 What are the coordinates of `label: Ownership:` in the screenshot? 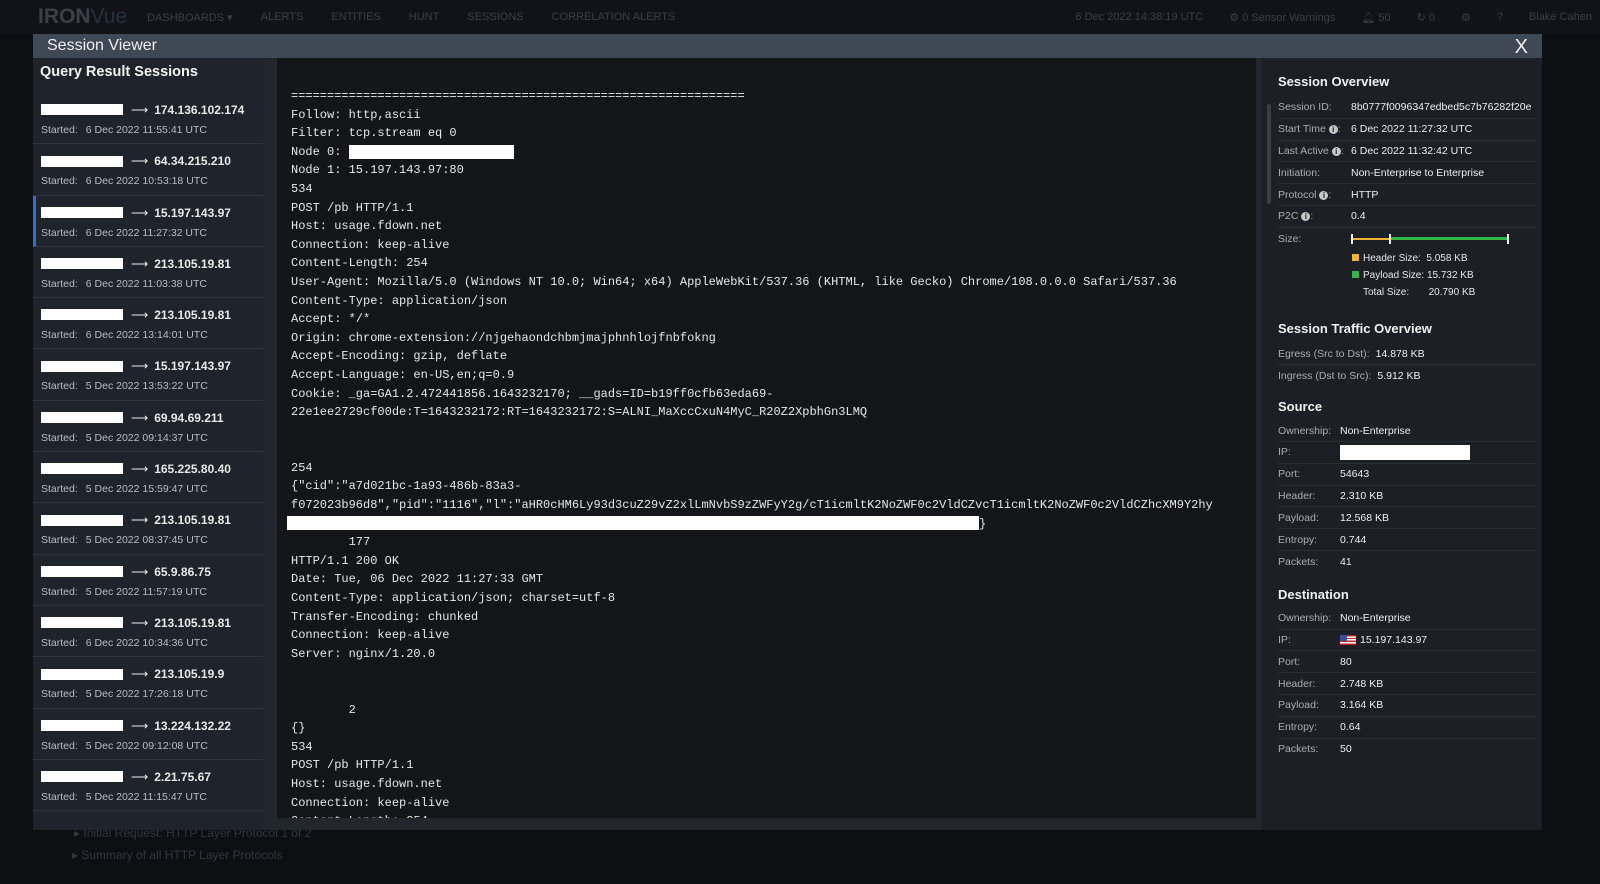 It's located at (1305, 618).